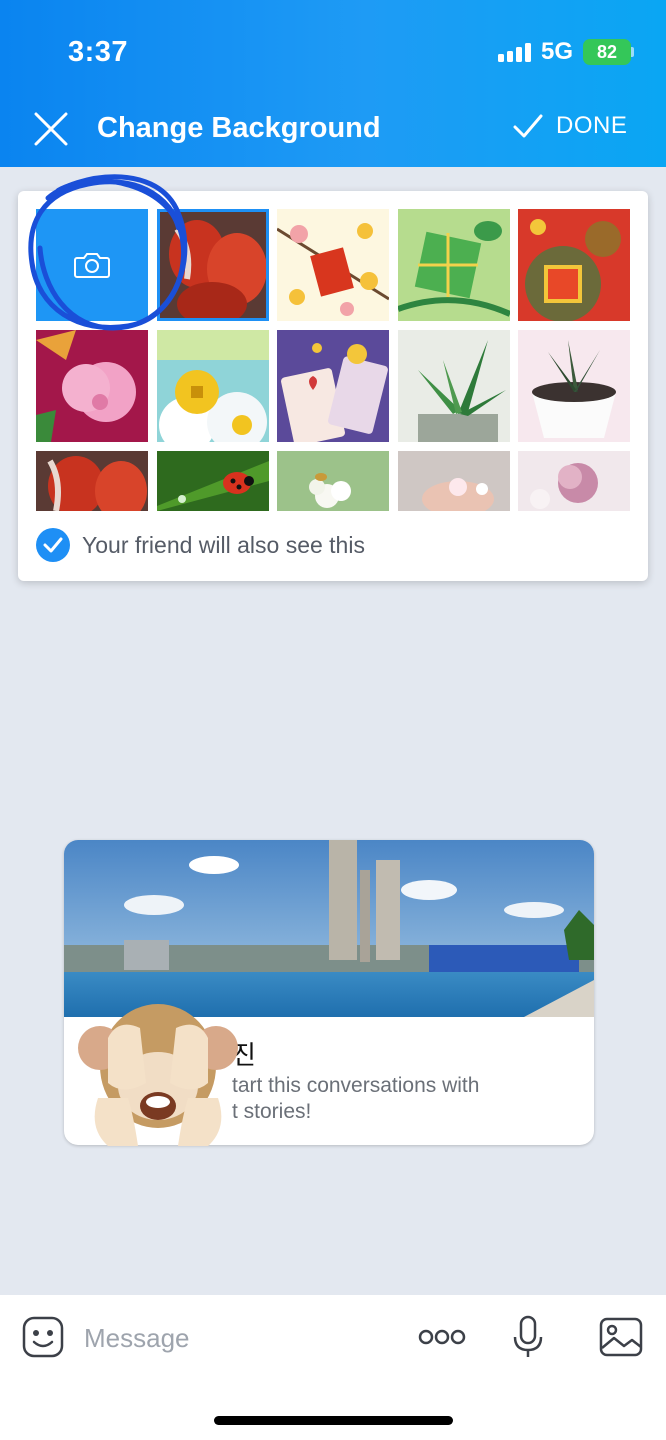 The width and height of the screenshot is (666, 1440). What do you see at coordinates (442, 1337) in the screenshot?
I see `more-options-icon` at bounding box center [442, 1337].